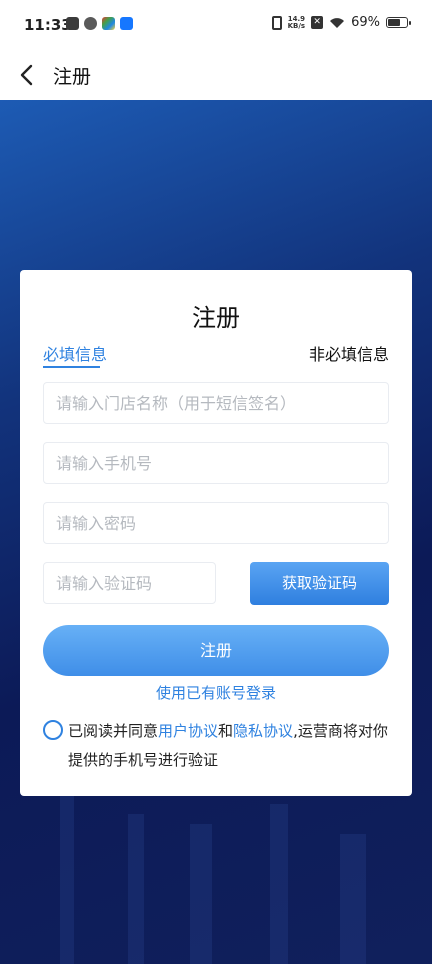 The height and width of the screenshot is (964, 432). What do you see at coordinates (129, 583) in the screenshot?
I see `verification-code-input` at bounding box center [129, 583].